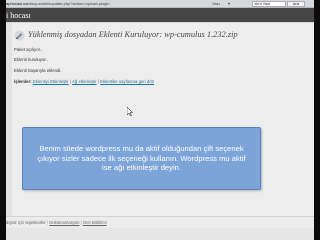  Describe the element at coordinates (95, 222) in the screenshot. I see `feedback-link: Geri Bildirimi` at that location.